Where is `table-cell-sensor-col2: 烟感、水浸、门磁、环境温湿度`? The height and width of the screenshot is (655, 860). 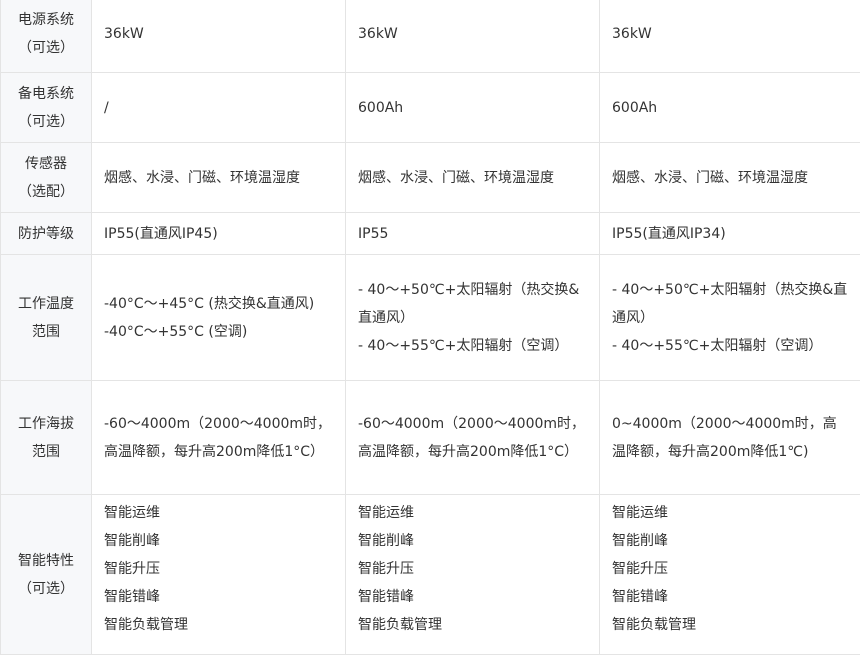
table-cell-sensor-col2: 烟感、水浸、门磁、环境温湿度 is located at coordinates (473, 178).